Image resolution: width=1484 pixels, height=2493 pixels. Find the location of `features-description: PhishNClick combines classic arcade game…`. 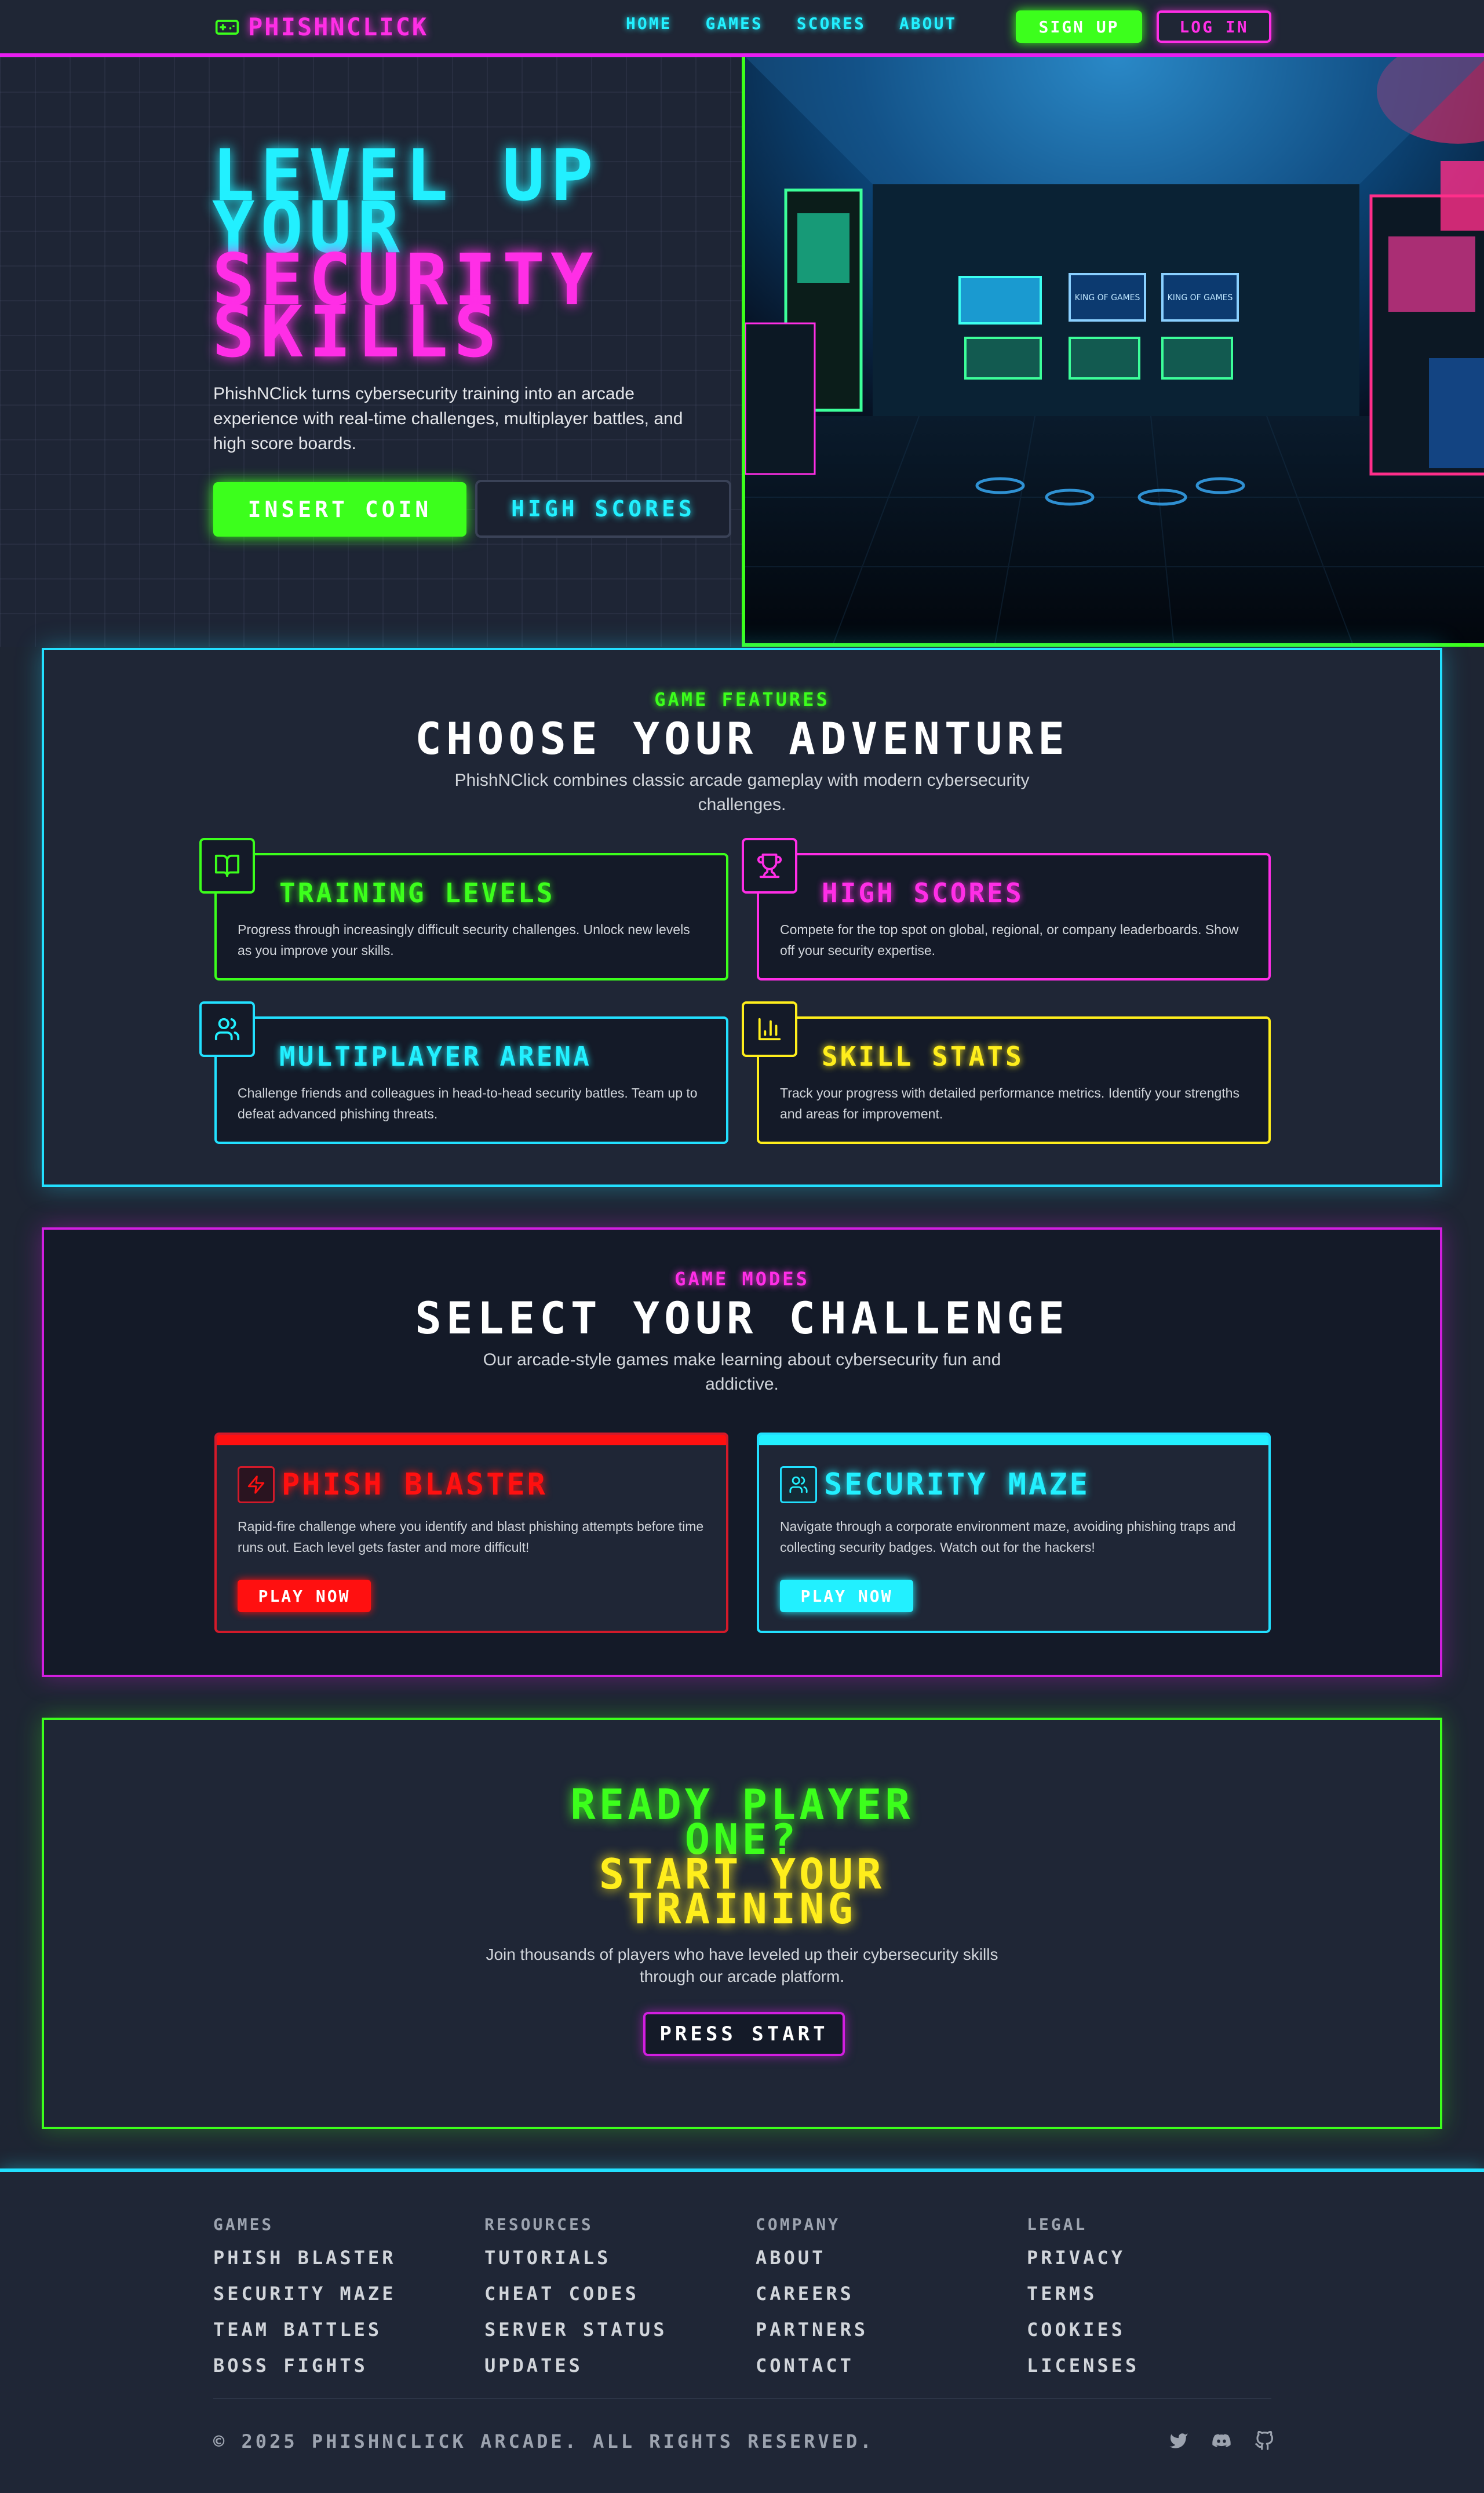

features-description: PhishNClick combines classic arcade game… is located at coordinates (742, 793).